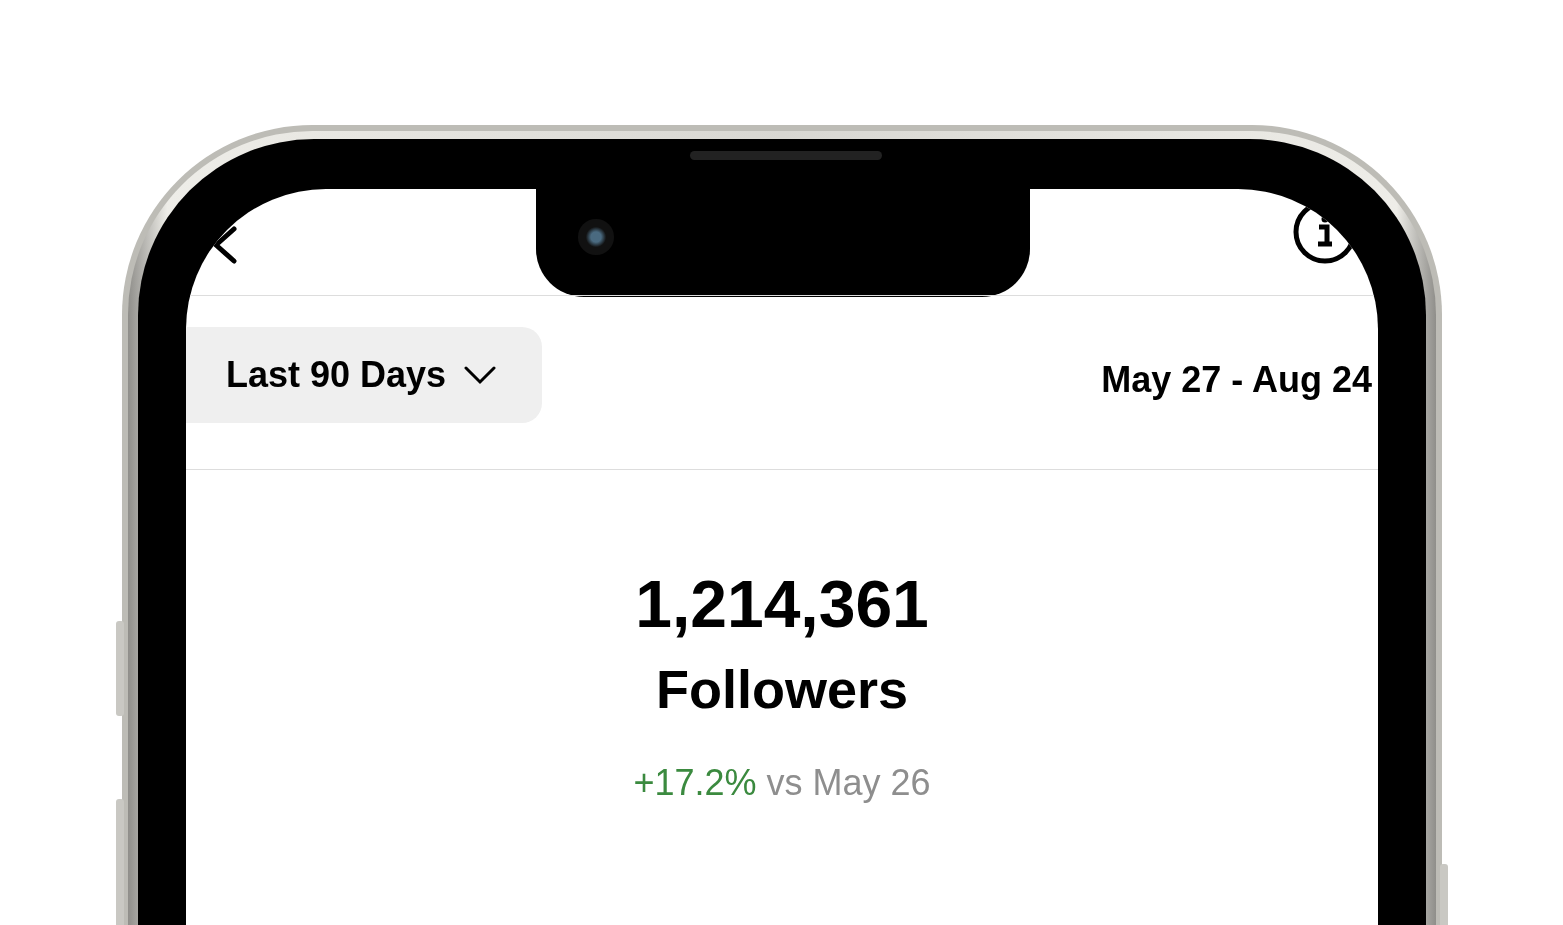 The height and width of the screenshot is (925, 1563). I want to click on change-percent: +17.2%, so click(695, 782).